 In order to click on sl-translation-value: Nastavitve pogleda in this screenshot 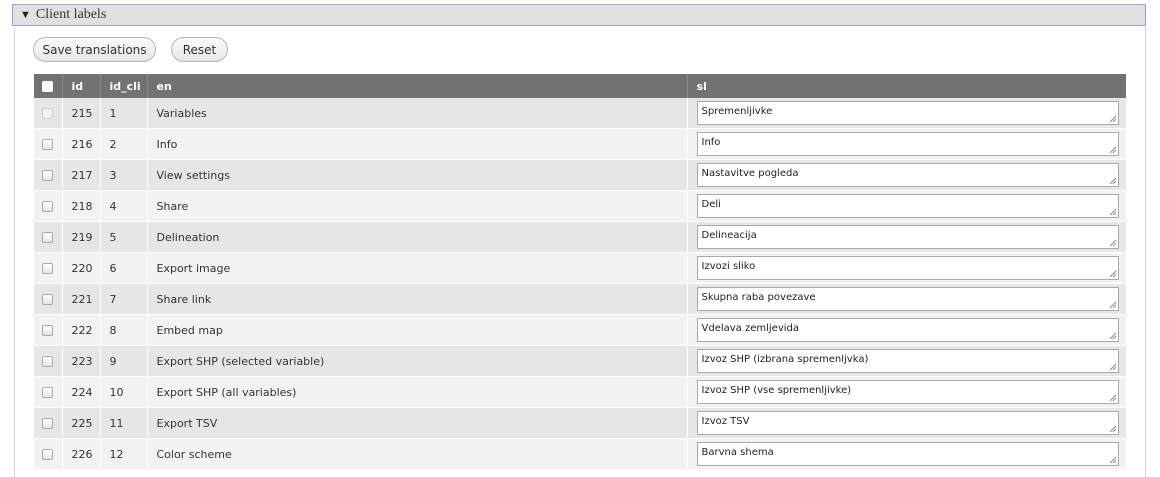, I will do `click(750, 173)`.